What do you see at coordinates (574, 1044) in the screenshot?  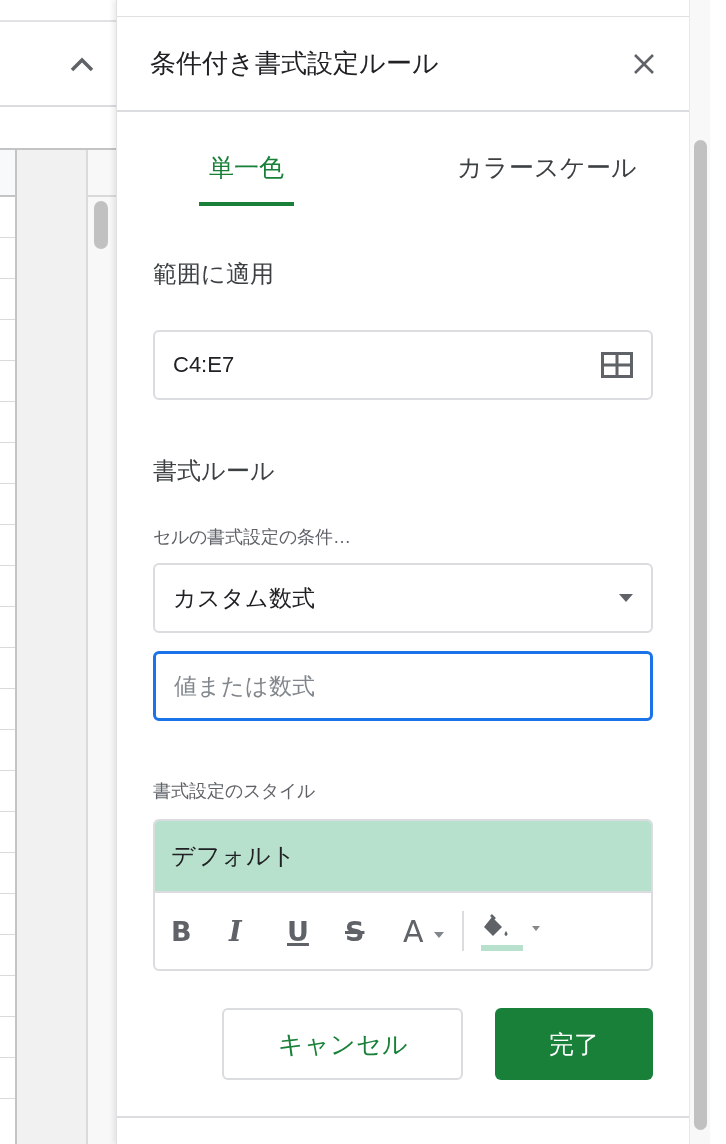 I see `done-button: 完了` at bounding box center [574, 1044].